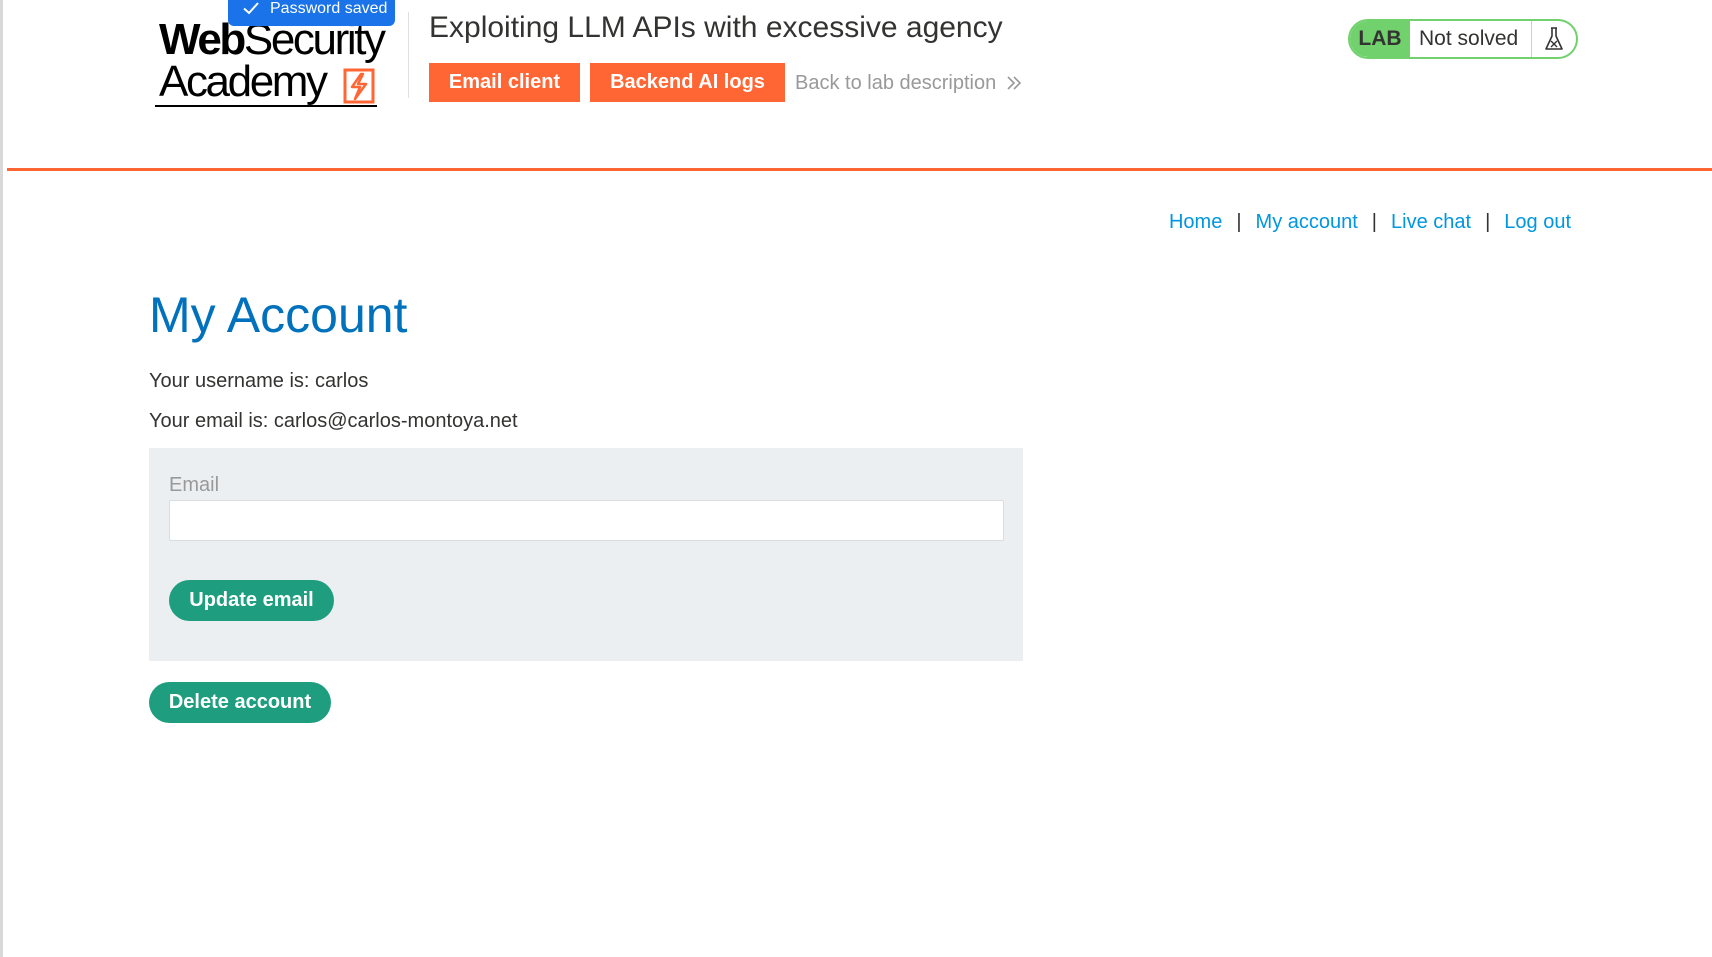 The height and width of the screenshot is (957, 1712). What do you see at coordinates (194, 485) in the screenshot?
I see `email-field-label: Email` at bounding box center [194, 485].